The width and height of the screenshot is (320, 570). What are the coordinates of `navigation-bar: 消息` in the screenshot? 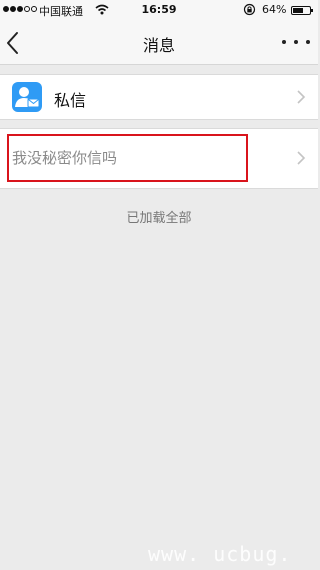 It's located at (159, 42).